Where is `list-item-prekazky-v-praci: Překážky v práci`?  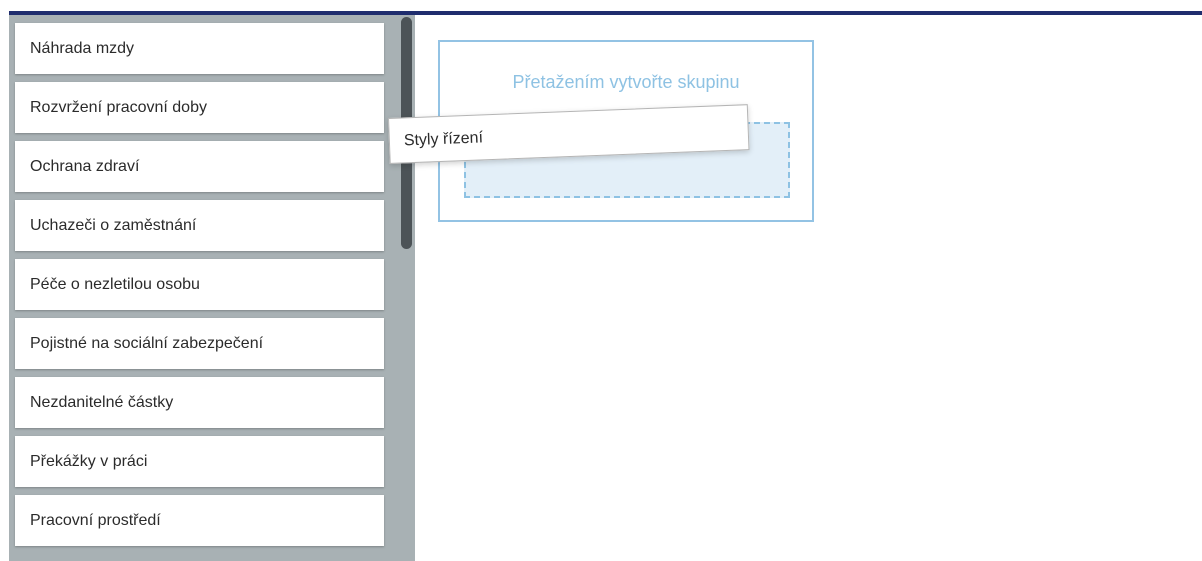 list-item-prekazky-v-praci: Překážky v práci is located at coordinates (199, 461).